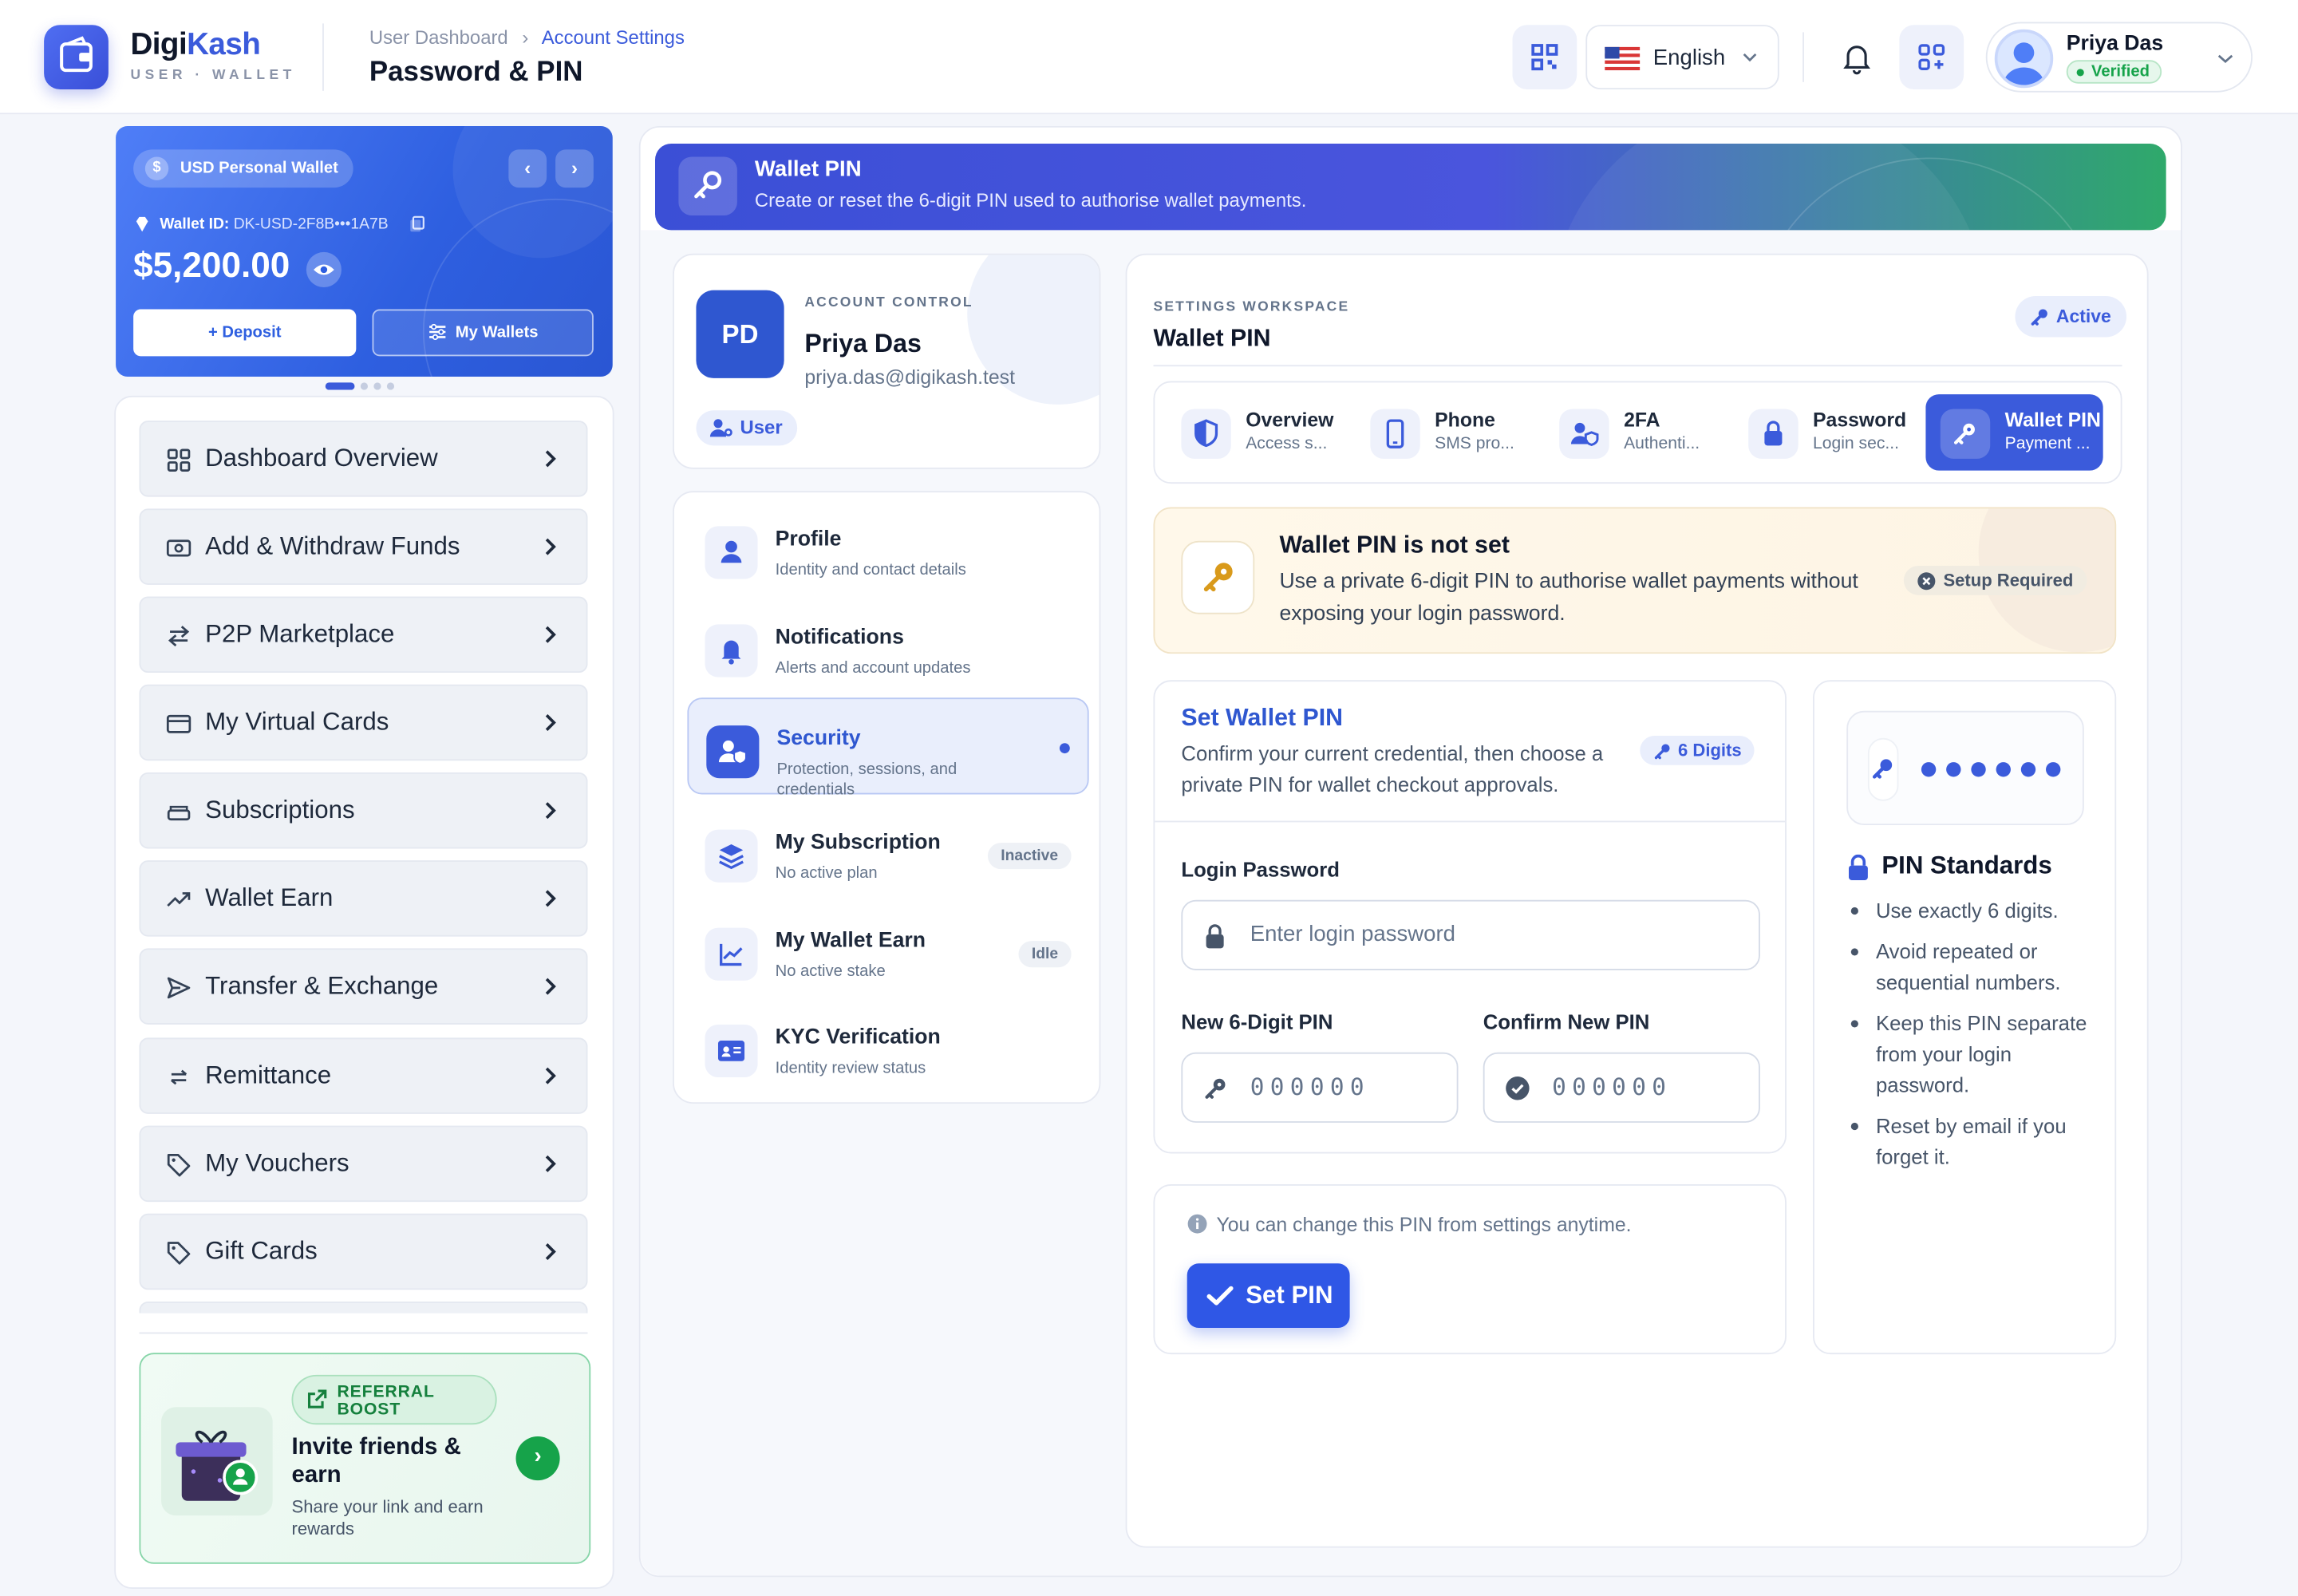  Describe the element at coordinates (1290, 420) in the screenshot. I see `tab-title: Overview` at that location.